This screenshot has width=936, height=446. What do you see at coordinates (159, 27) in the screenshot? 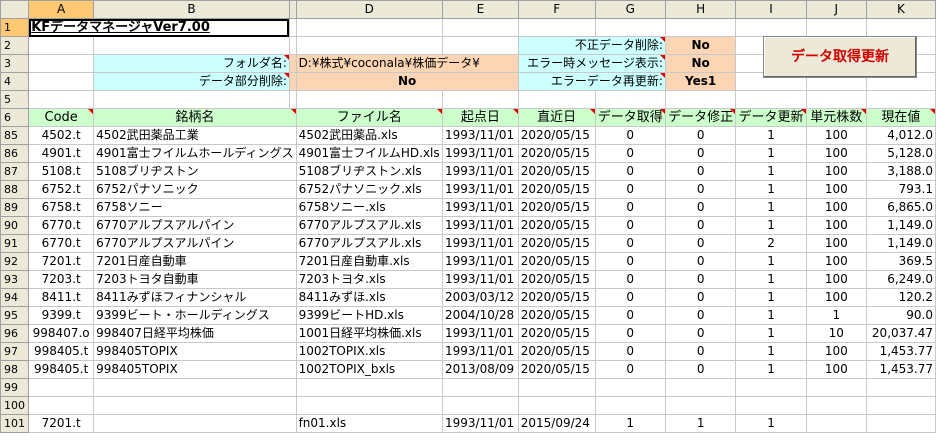
I see `app-title-cell: KFデータマネージャVer7.00` at bounding box center [159, 27].